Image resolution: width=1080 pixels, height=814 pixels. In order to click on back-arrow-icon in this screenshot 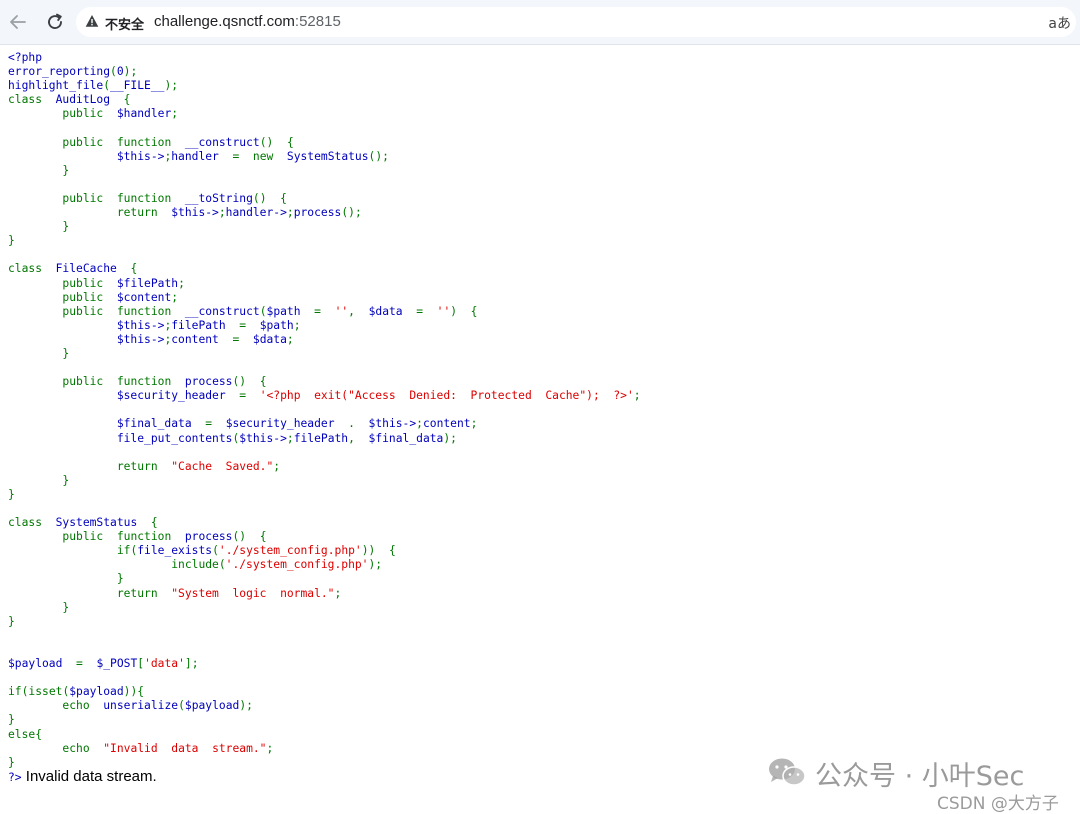, I will do `click(18, 22)`.